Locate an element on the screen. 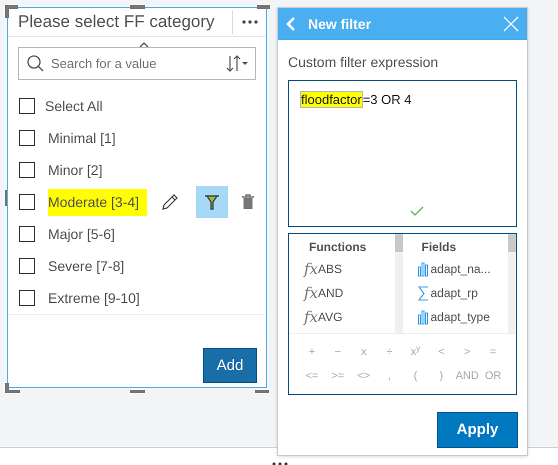  field-item: adapt_rp is located at coordinates (455, 293).